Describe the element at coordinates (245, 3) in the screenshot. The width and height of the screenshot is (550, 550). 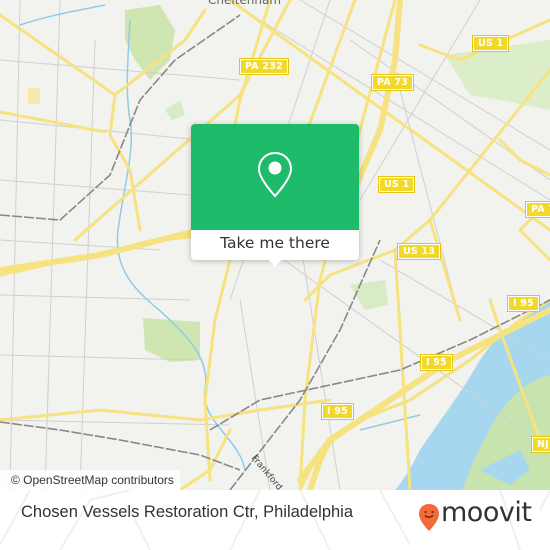
I see `place-label-cheltenham: Cheltenham` at that location.